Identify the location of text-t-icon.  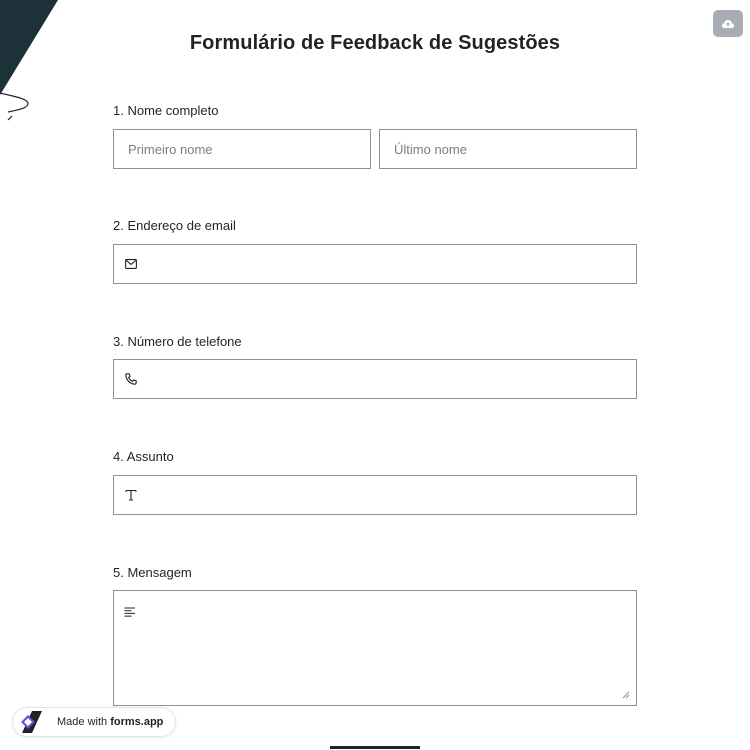
(131, 495).